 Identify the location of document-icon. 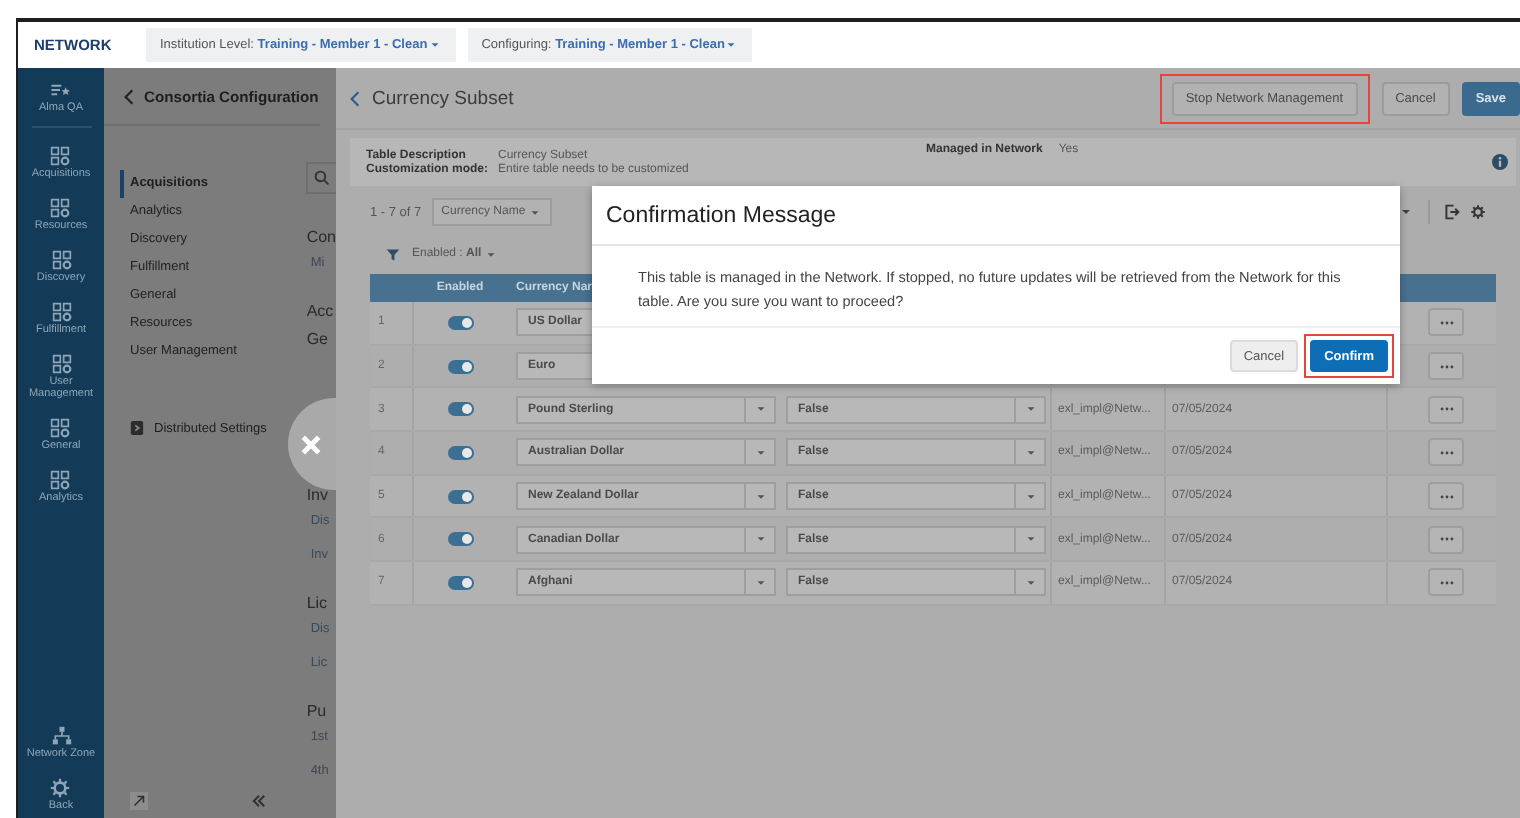
(137, 428).